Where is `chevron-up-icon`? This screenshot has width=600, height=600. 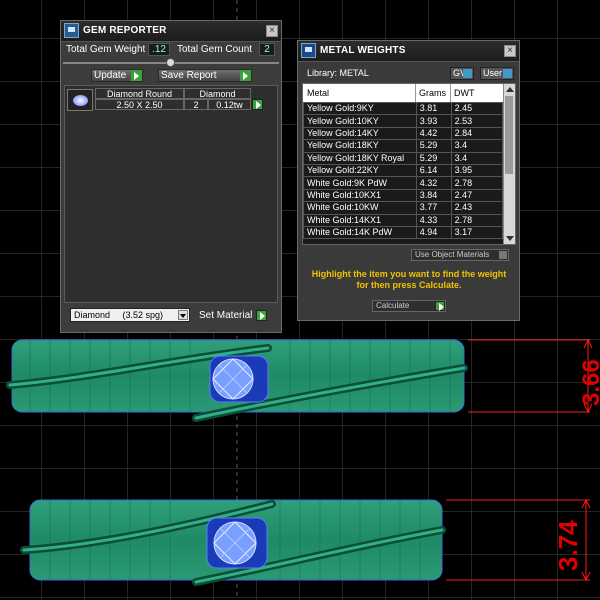 chevron-up-icon is located at coordinates (510, 89).